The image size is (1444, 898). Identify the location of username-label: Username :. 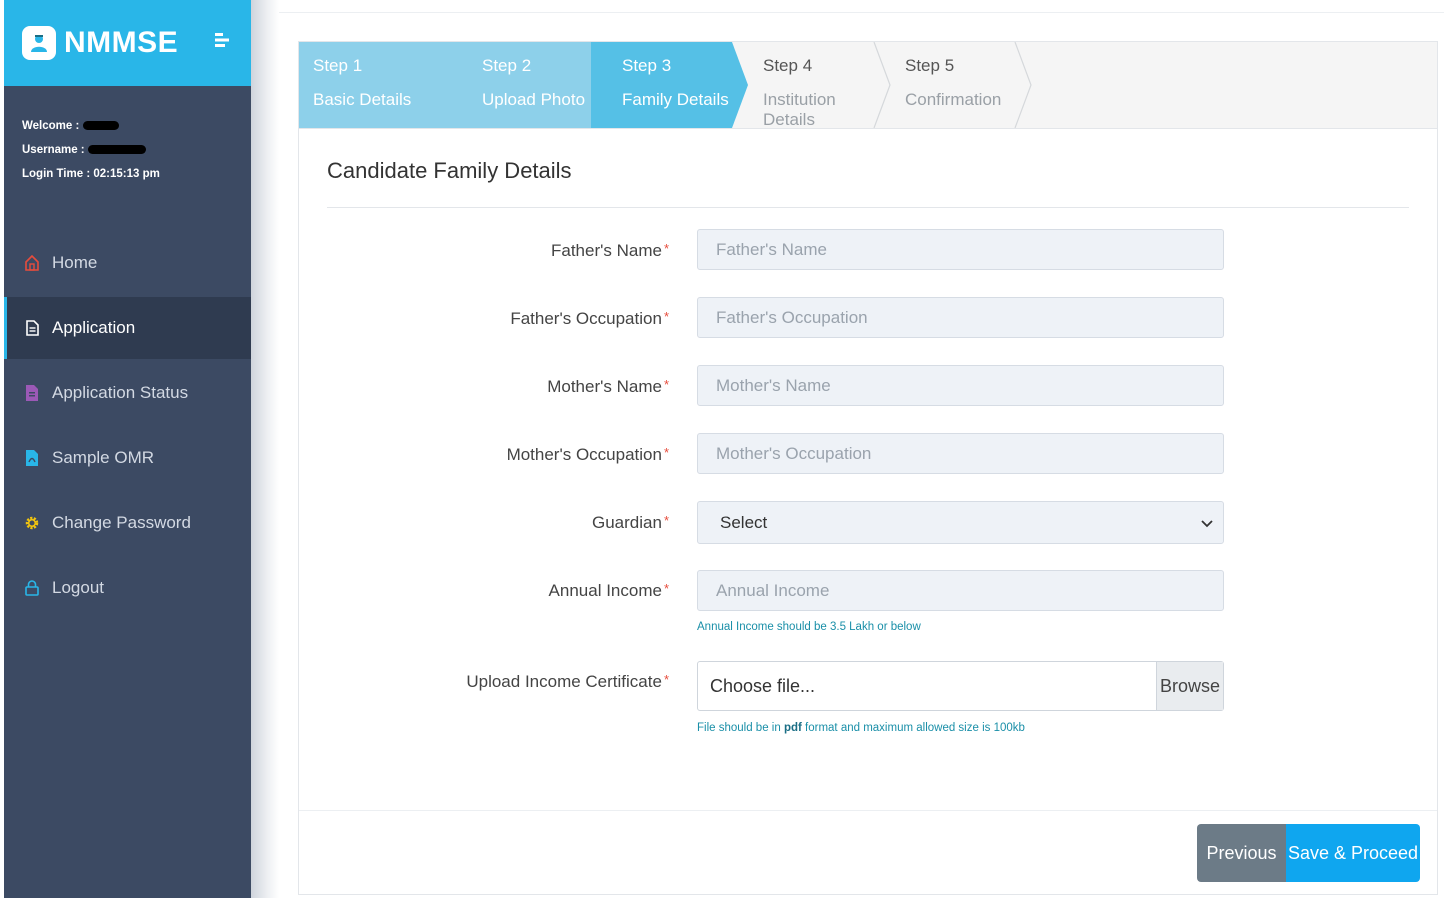
(53, 150).